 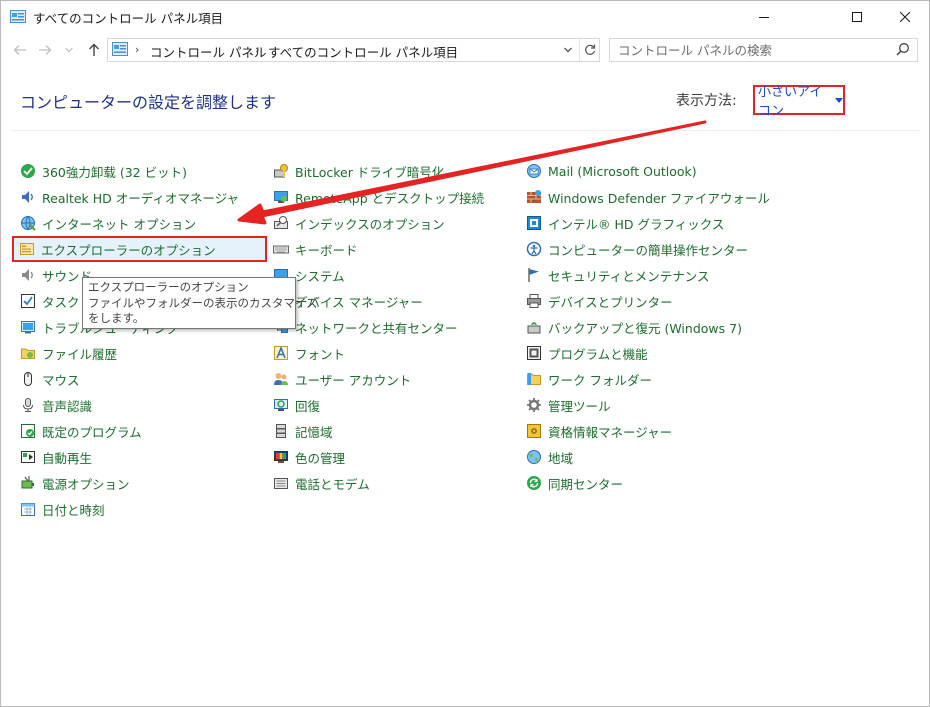 I want to click on item-label: 電源オプション, so click(x=86, y=483).